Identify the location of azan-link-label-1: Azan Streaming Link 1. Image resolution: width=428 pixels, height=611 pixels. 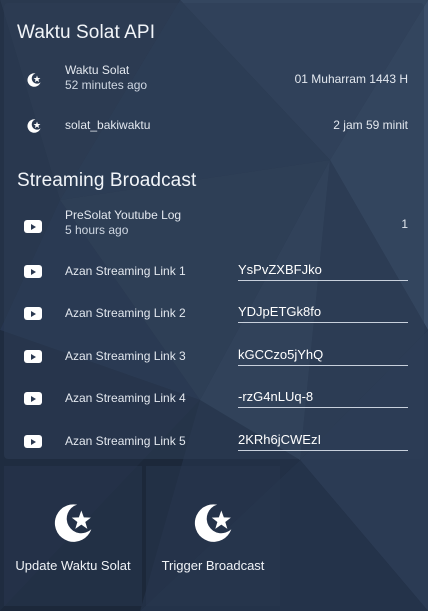
(125, 271).